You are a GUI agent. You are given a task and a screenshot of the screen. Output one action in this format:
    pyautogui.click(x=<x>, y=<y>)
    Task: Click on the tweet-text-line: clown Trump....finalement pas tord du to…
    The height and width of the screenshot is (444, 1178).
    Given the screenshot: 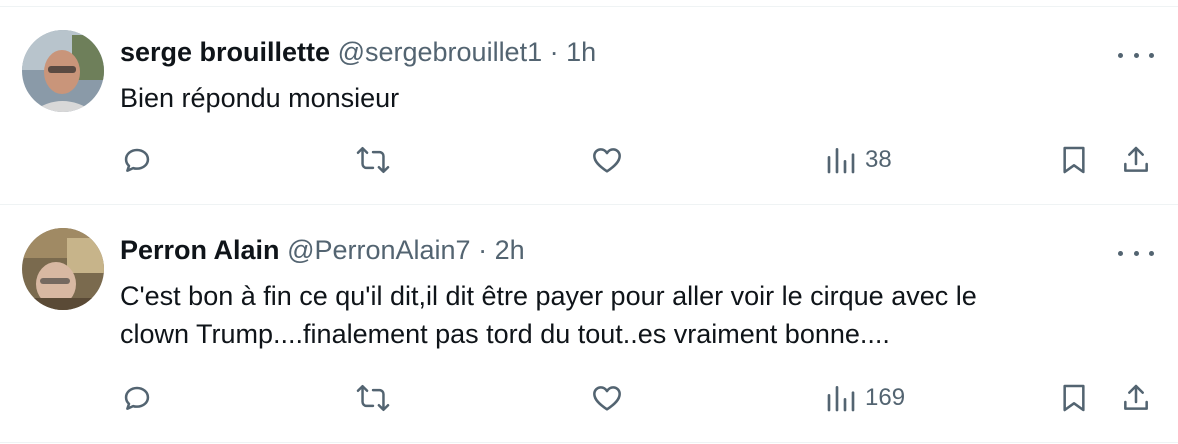 What is the action you would take?
    pyautogui.click(x=505, y=334)
    